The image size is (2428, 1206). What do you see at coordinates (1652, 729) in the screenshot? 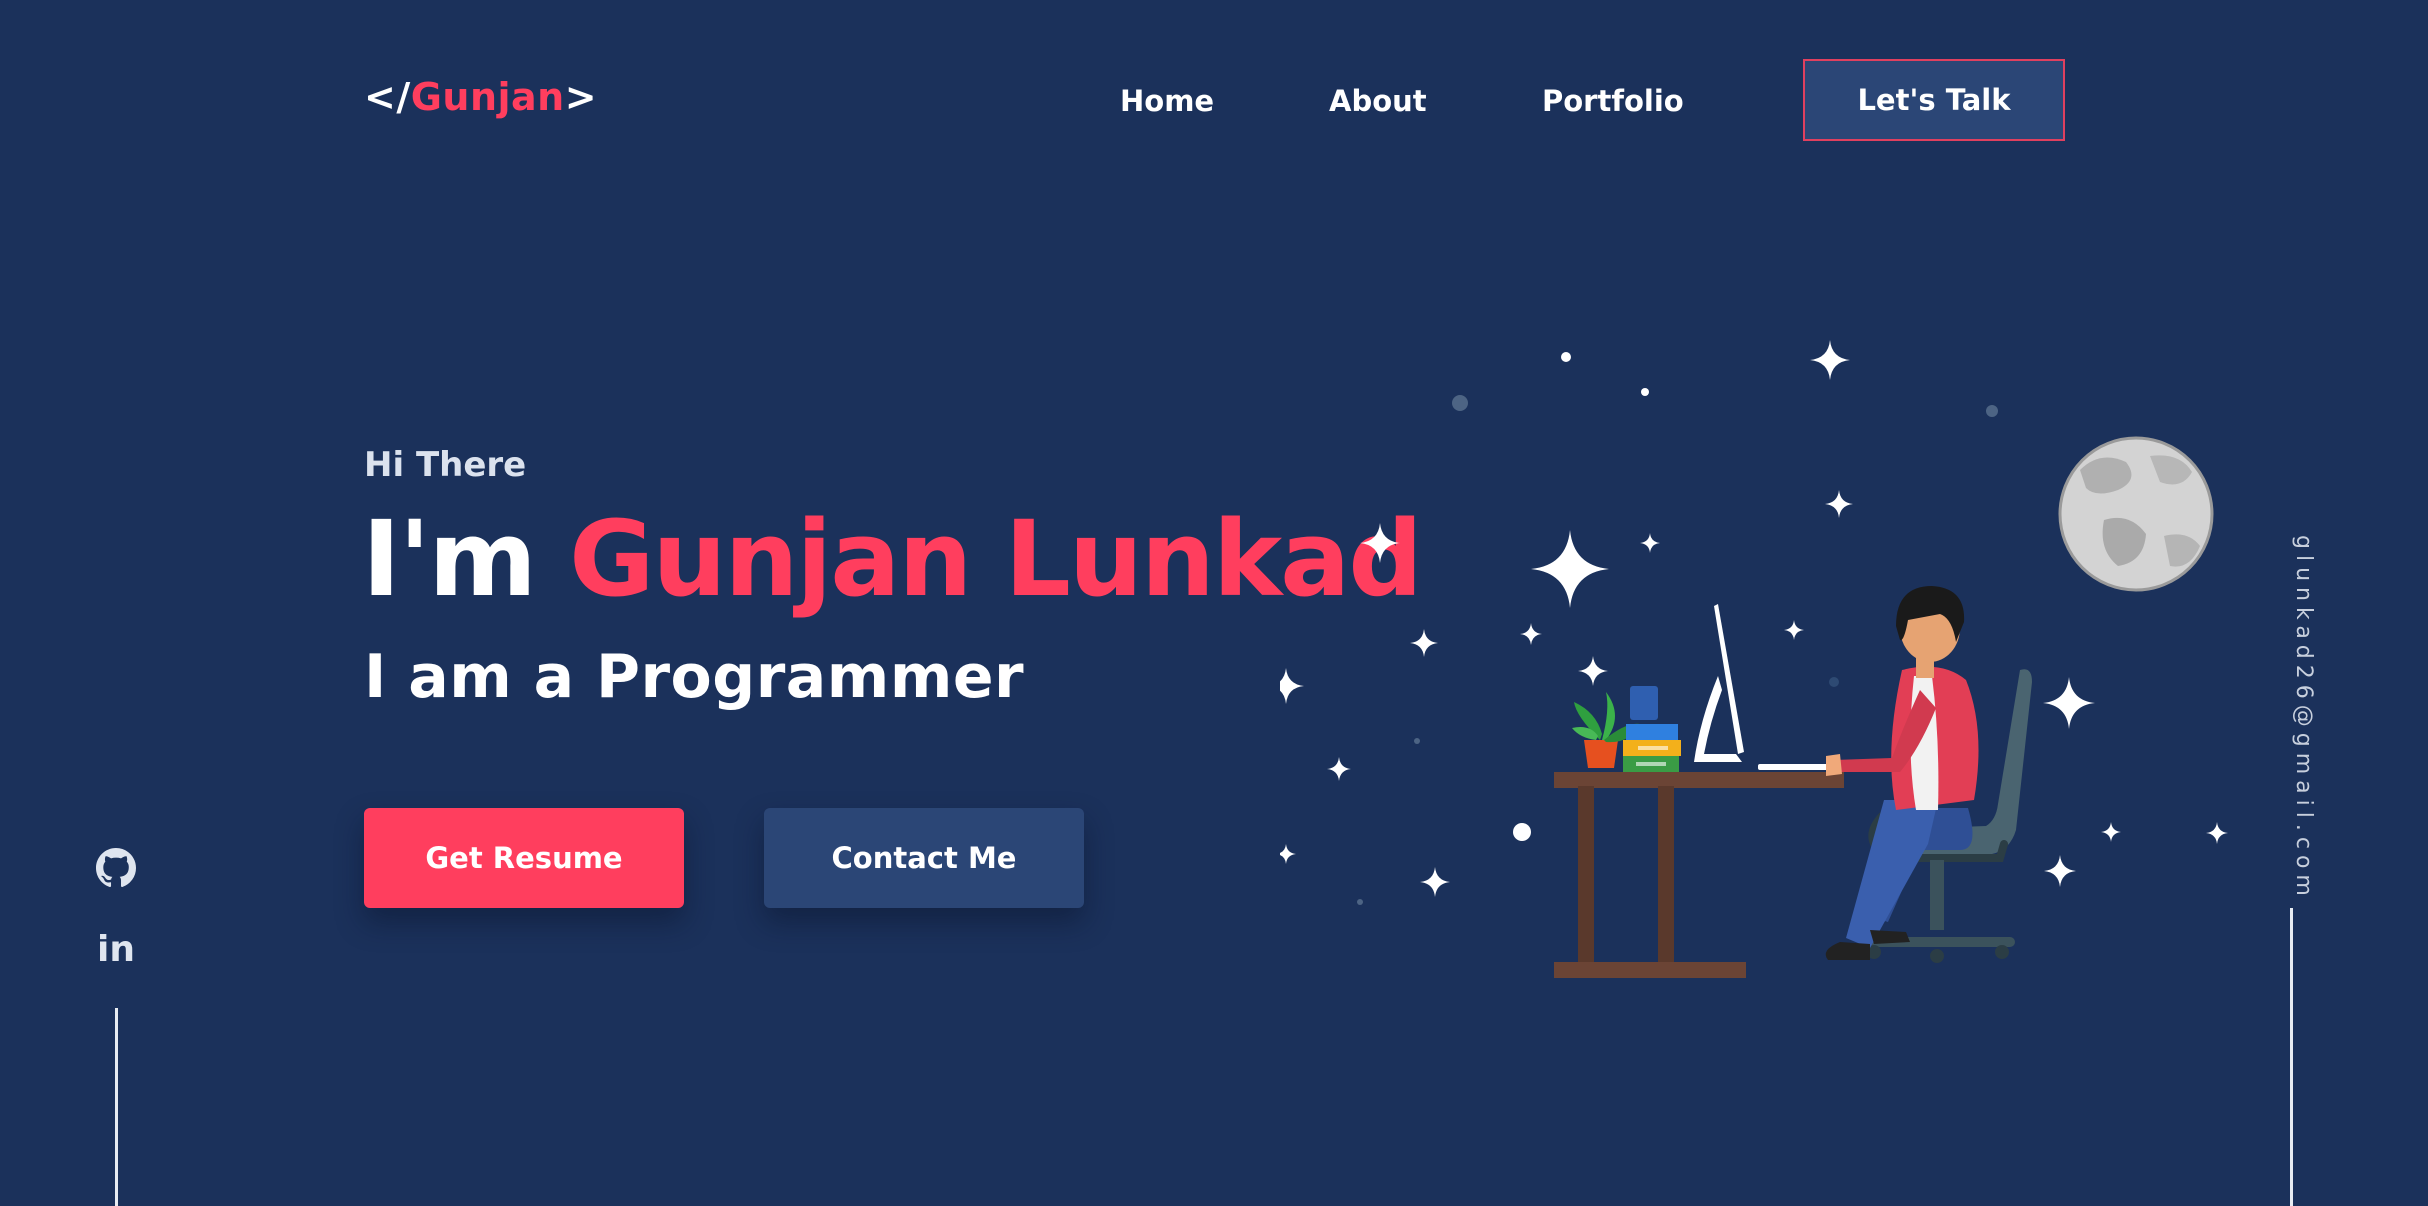
I see `books` at bounding box center [1652, 729].